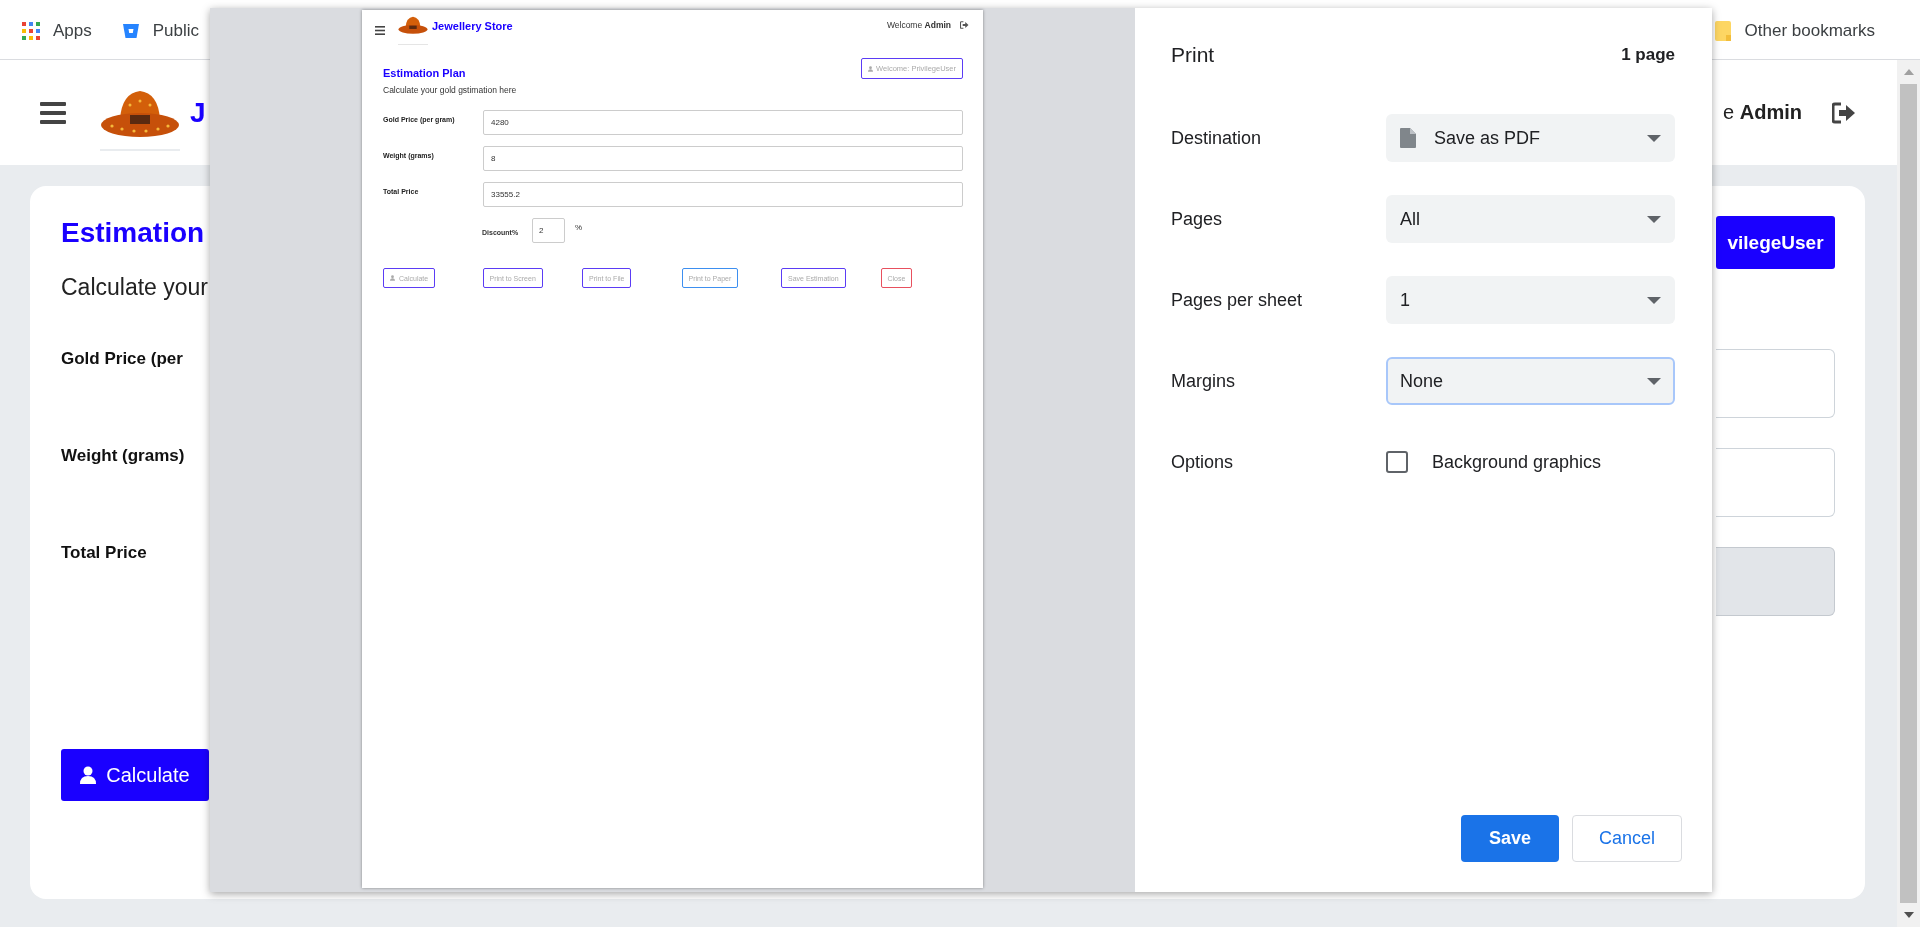 The width and height of the screenshot is (1920, 928). I want to click on scrollbar, so click(1908, 493).